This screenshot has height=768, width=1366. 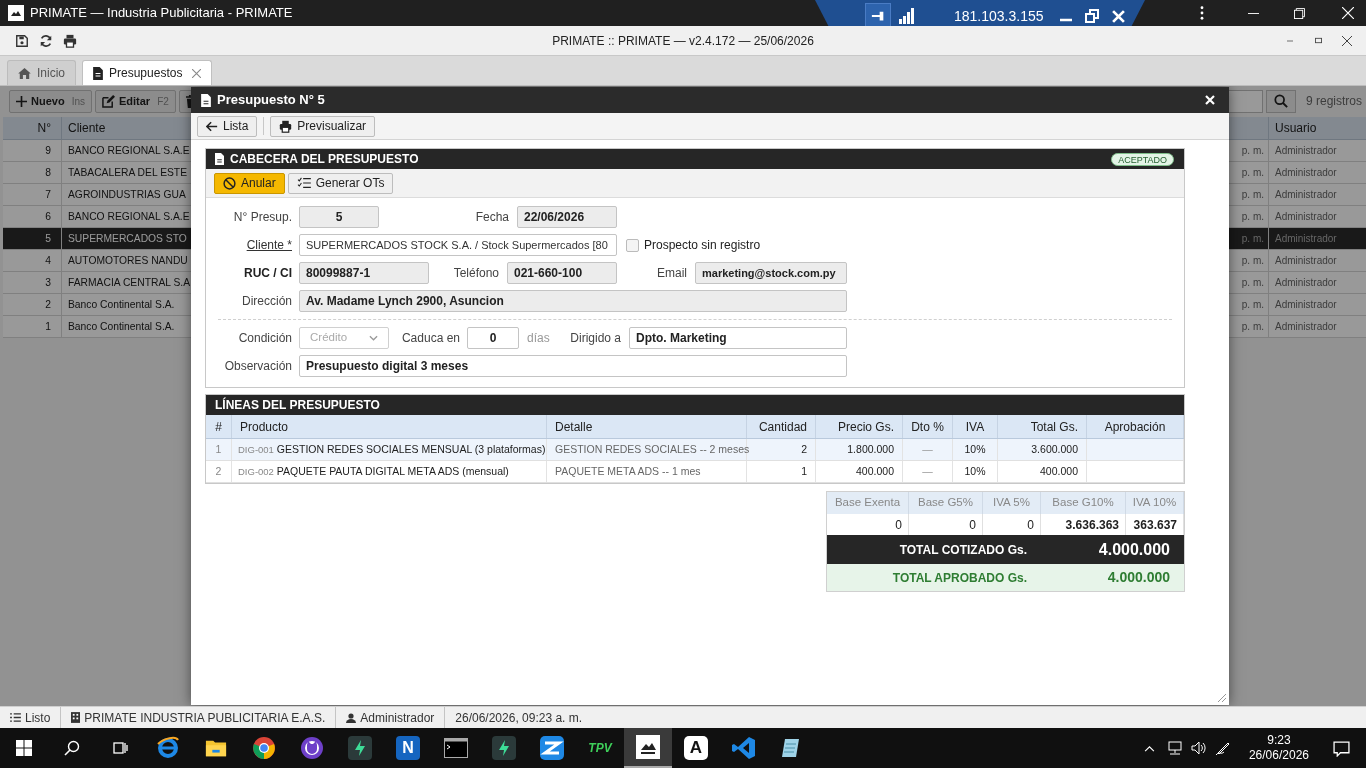 I want to click on total-label: TOTAL COTIZADO Gs., so click(x=963, y=549).